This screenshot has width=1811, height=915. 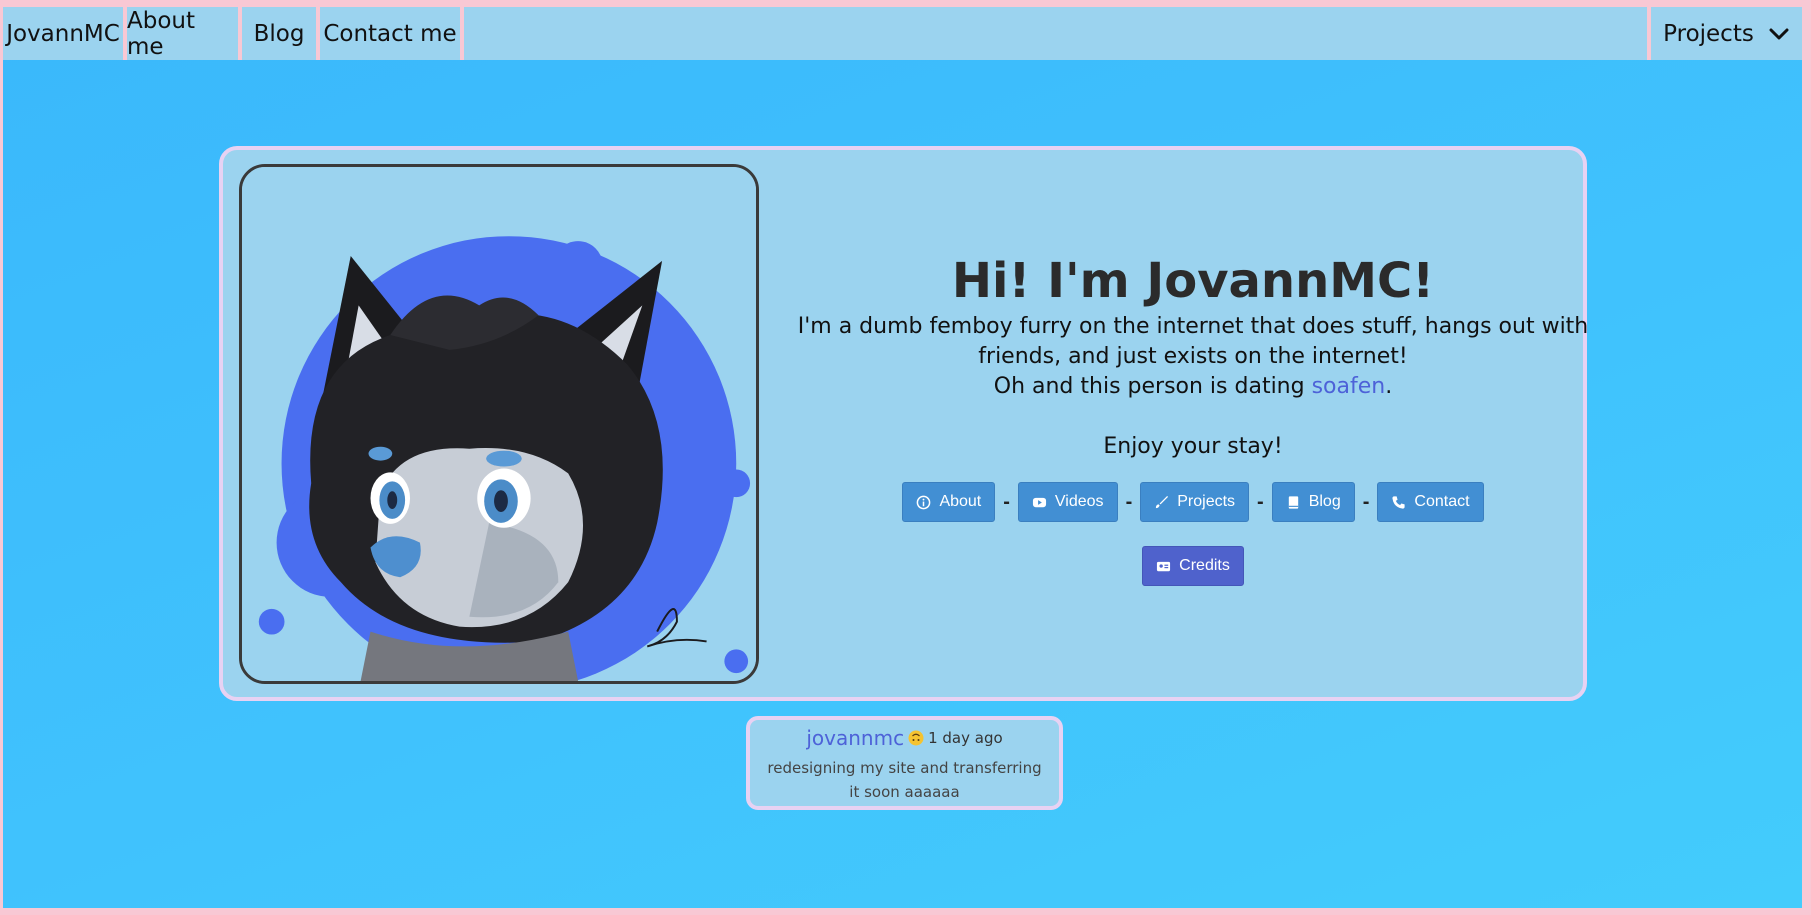 What do you see at coordinates (1442, 501) in the screenshot?
I see `contact-button-label: Contact` at bounding box center [1442, 501].